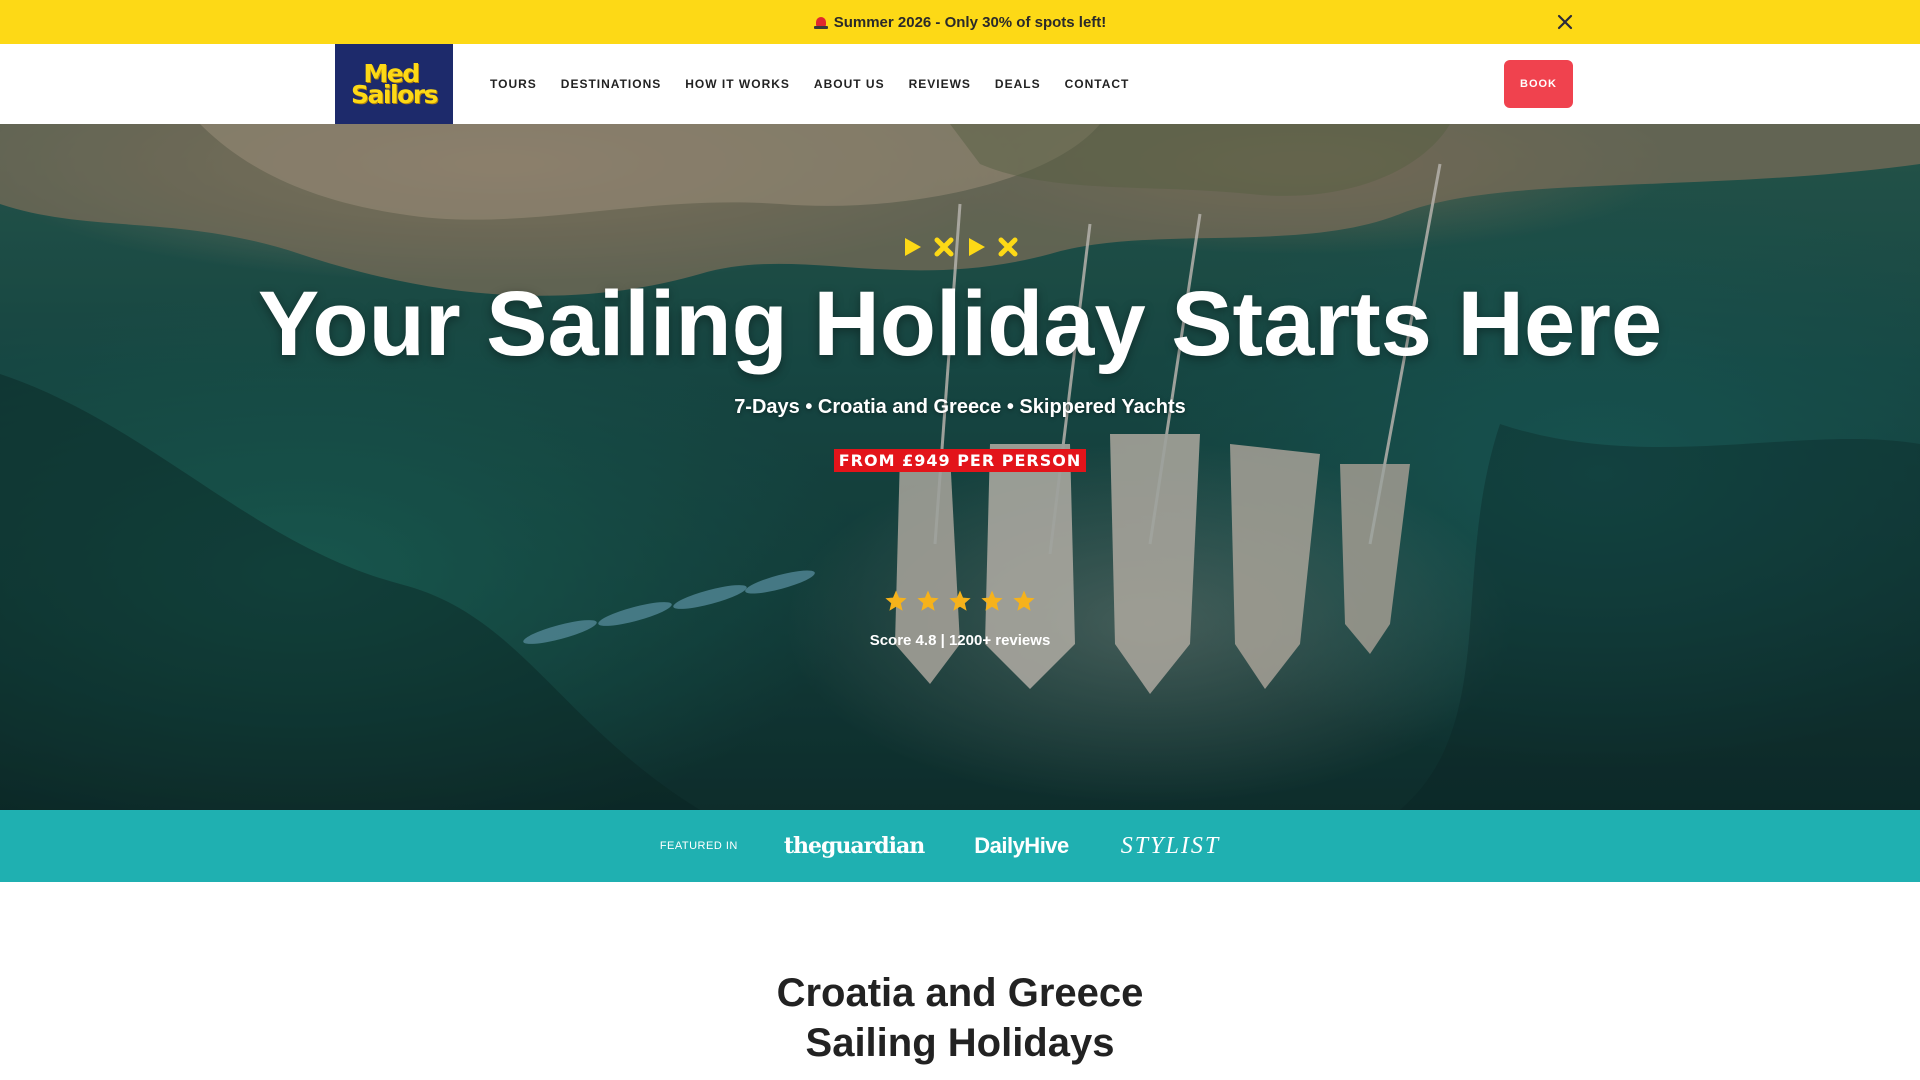 This screenshot has width=1920, height=1080. I want to click on nav-item-tours: TOURS, so click(513, 84).